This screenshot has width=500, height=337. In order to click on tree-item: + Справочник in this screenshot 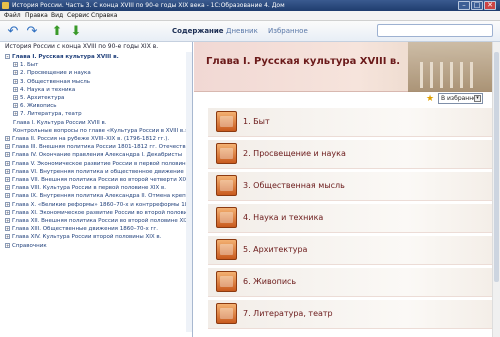, I will do `click(26, 246)`.